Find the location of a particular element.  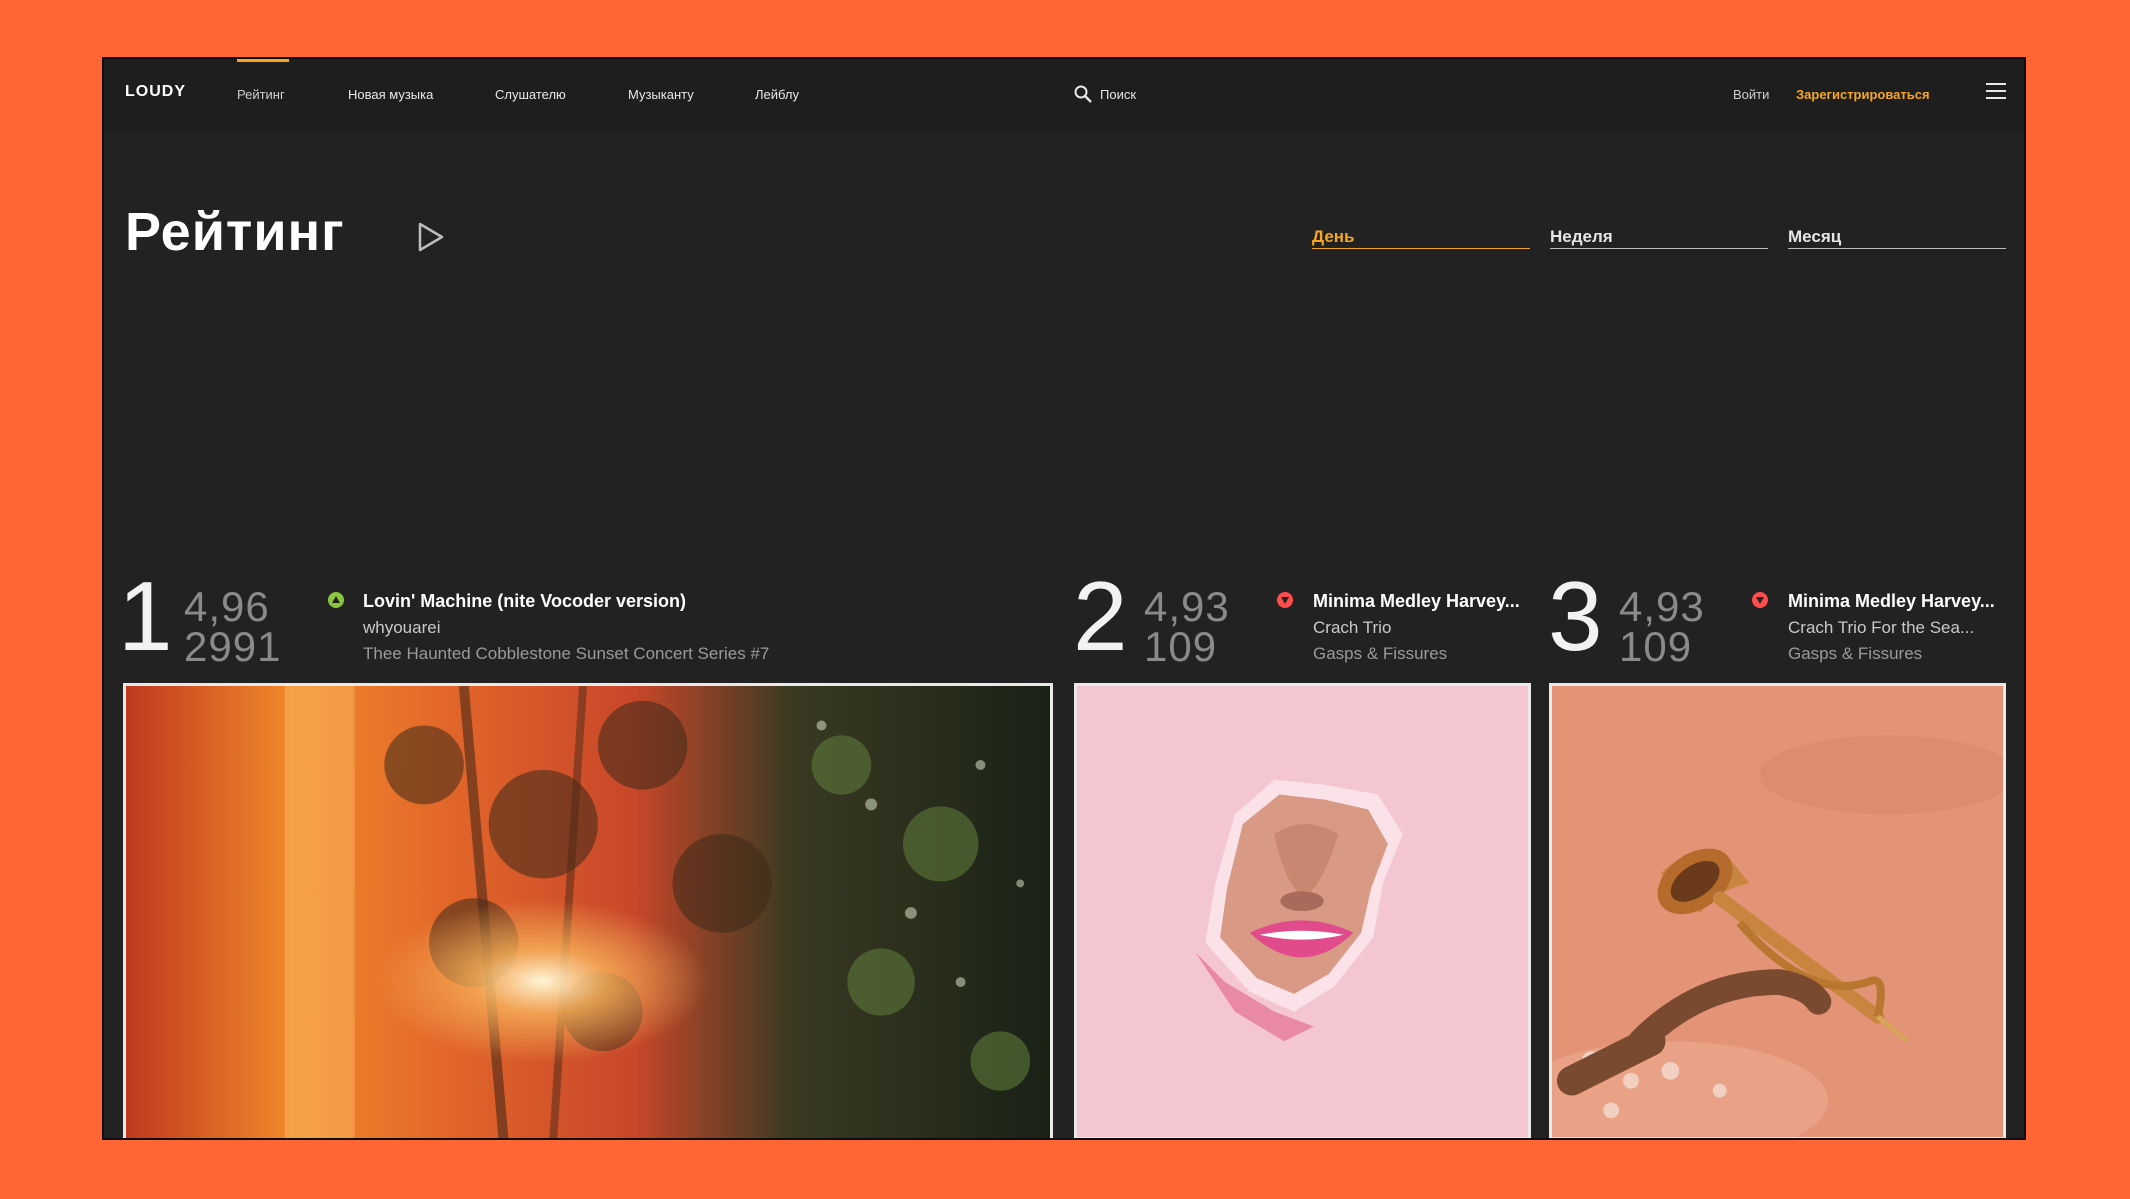

search-label: Поиск is located at coordinates (1118, 94).